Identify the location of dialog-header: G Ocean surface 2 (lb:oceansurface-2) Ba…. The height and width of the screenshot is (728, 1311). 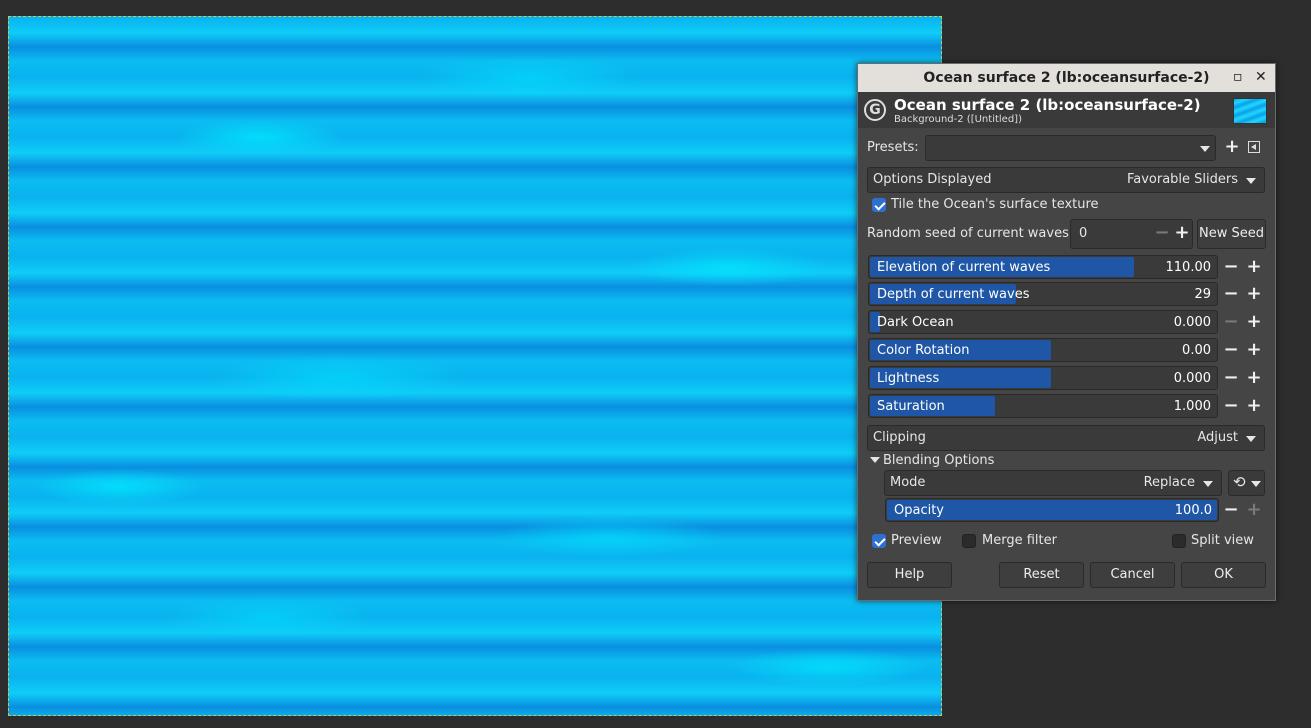
(1066, 110).